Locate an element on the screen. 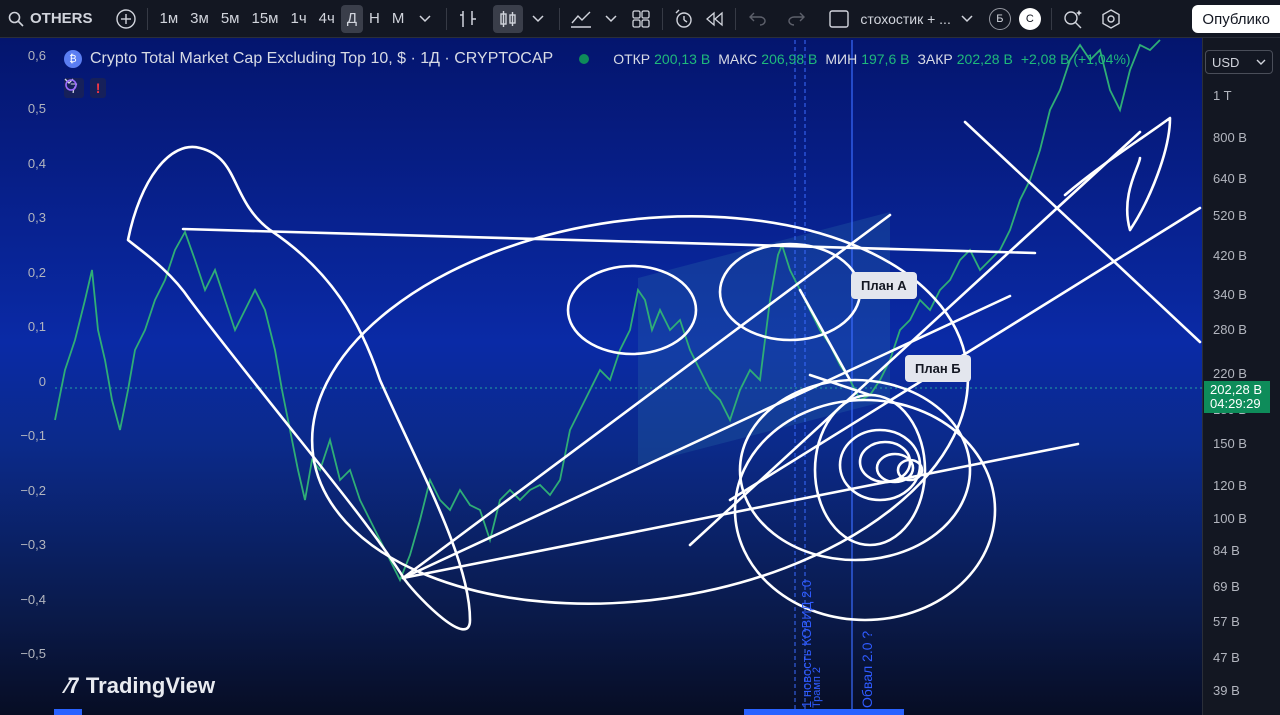 The image size is (1280, 715). indicators-button is located at coordinates (581, 19).